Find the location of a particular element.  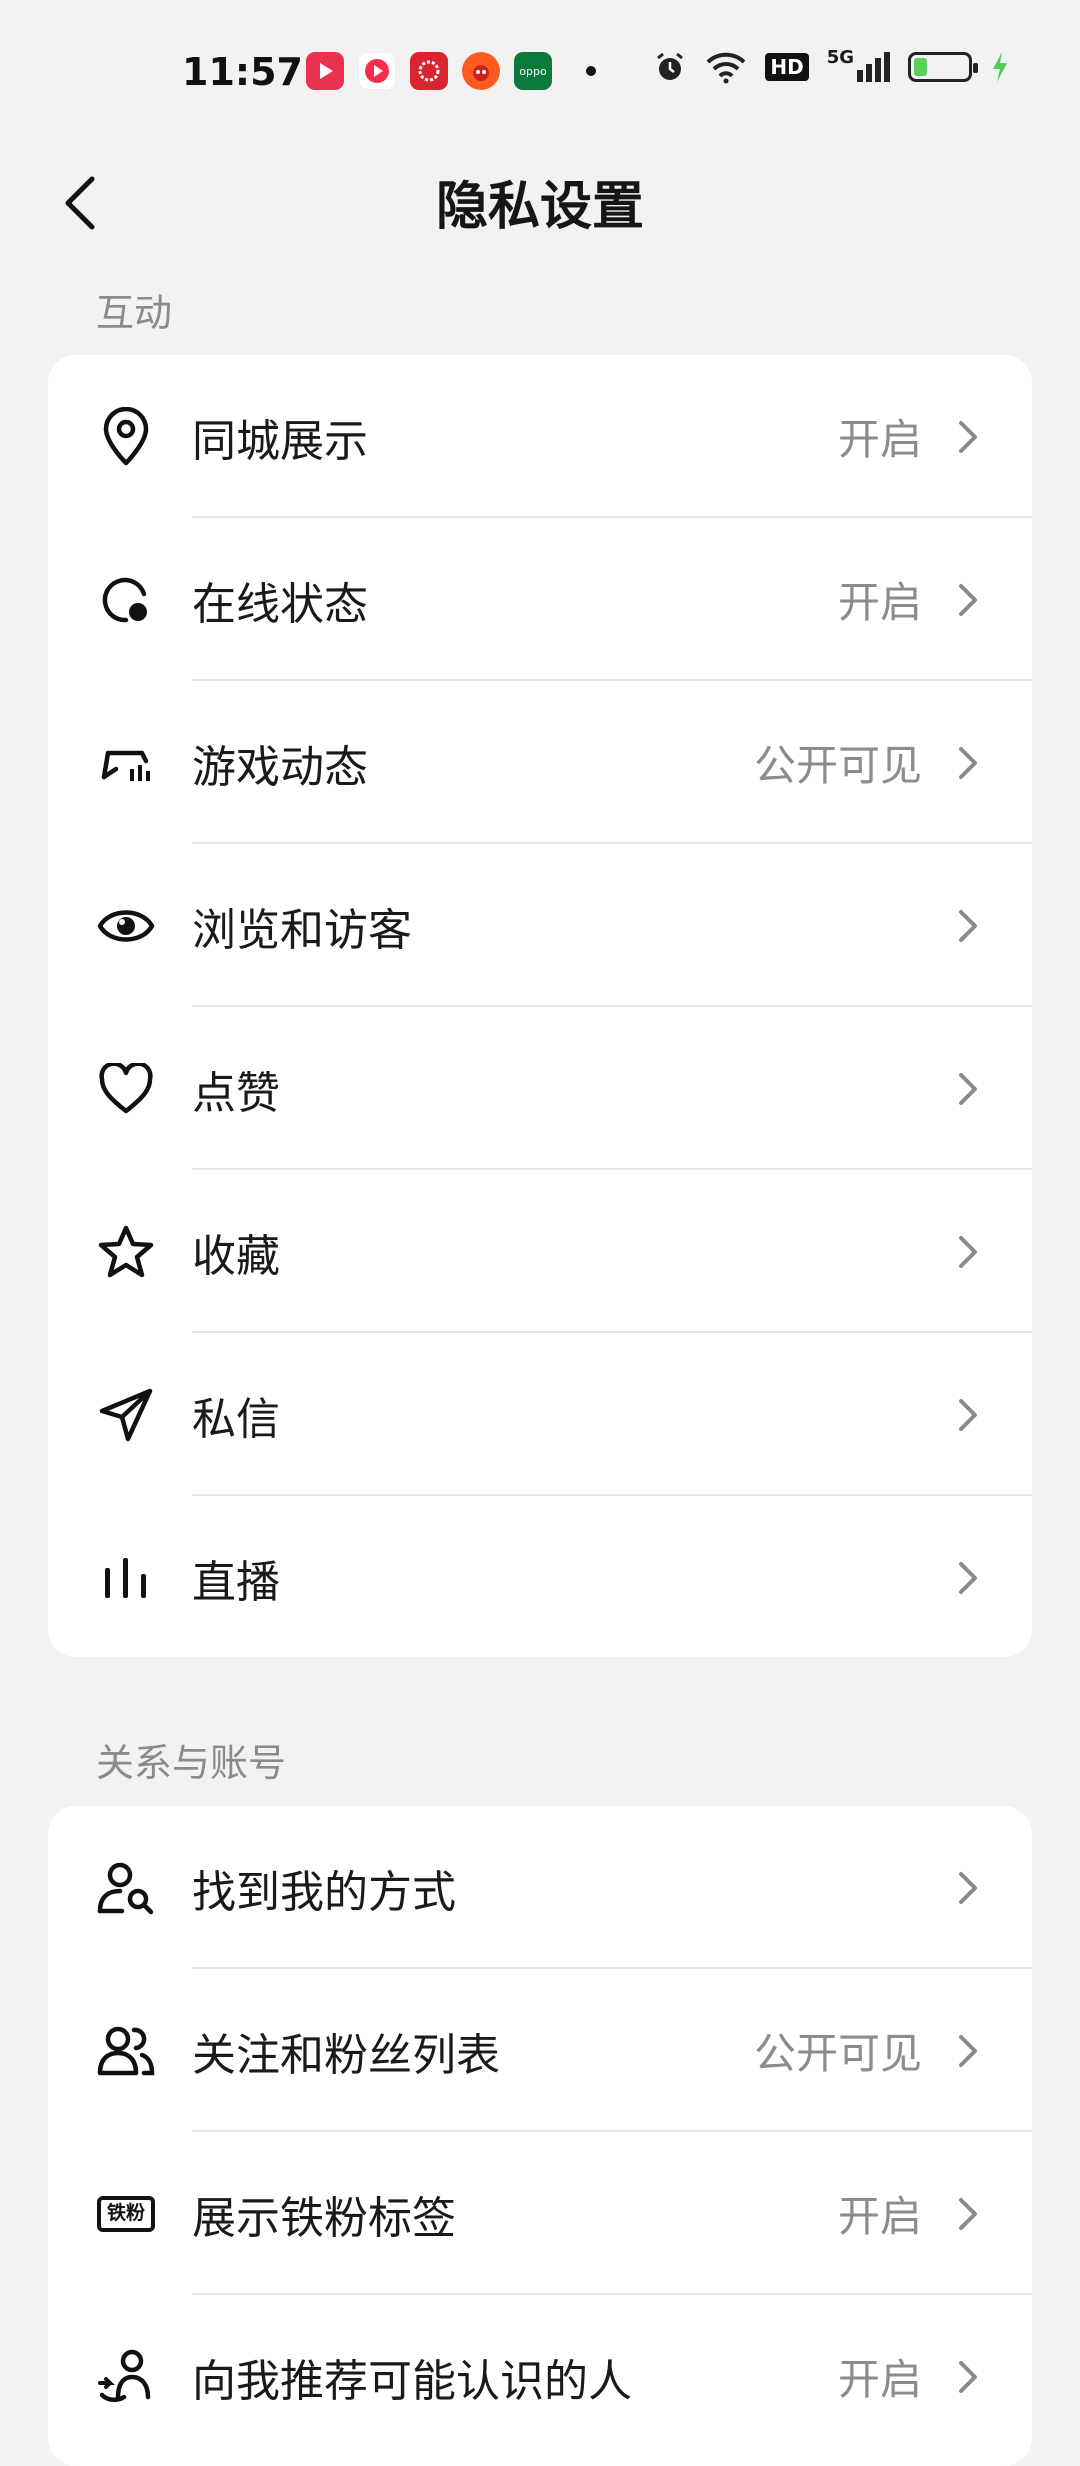

notification-icons: oppo is located at coordinates (451, 71).